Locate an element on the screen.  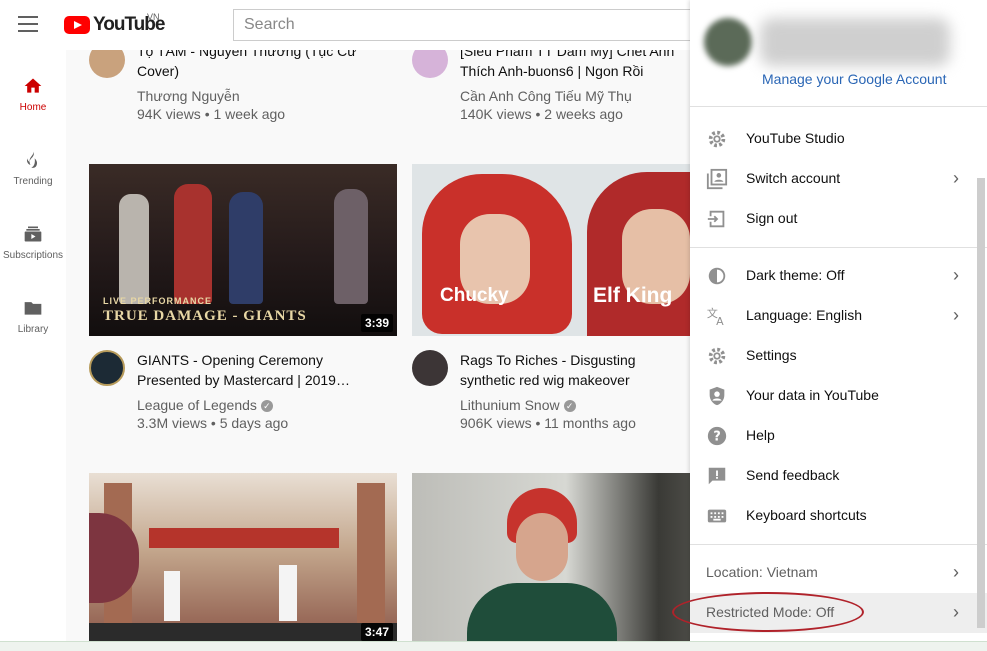
channel-name: Lithunium Snow ✓ is located at coordinates (518, 405).